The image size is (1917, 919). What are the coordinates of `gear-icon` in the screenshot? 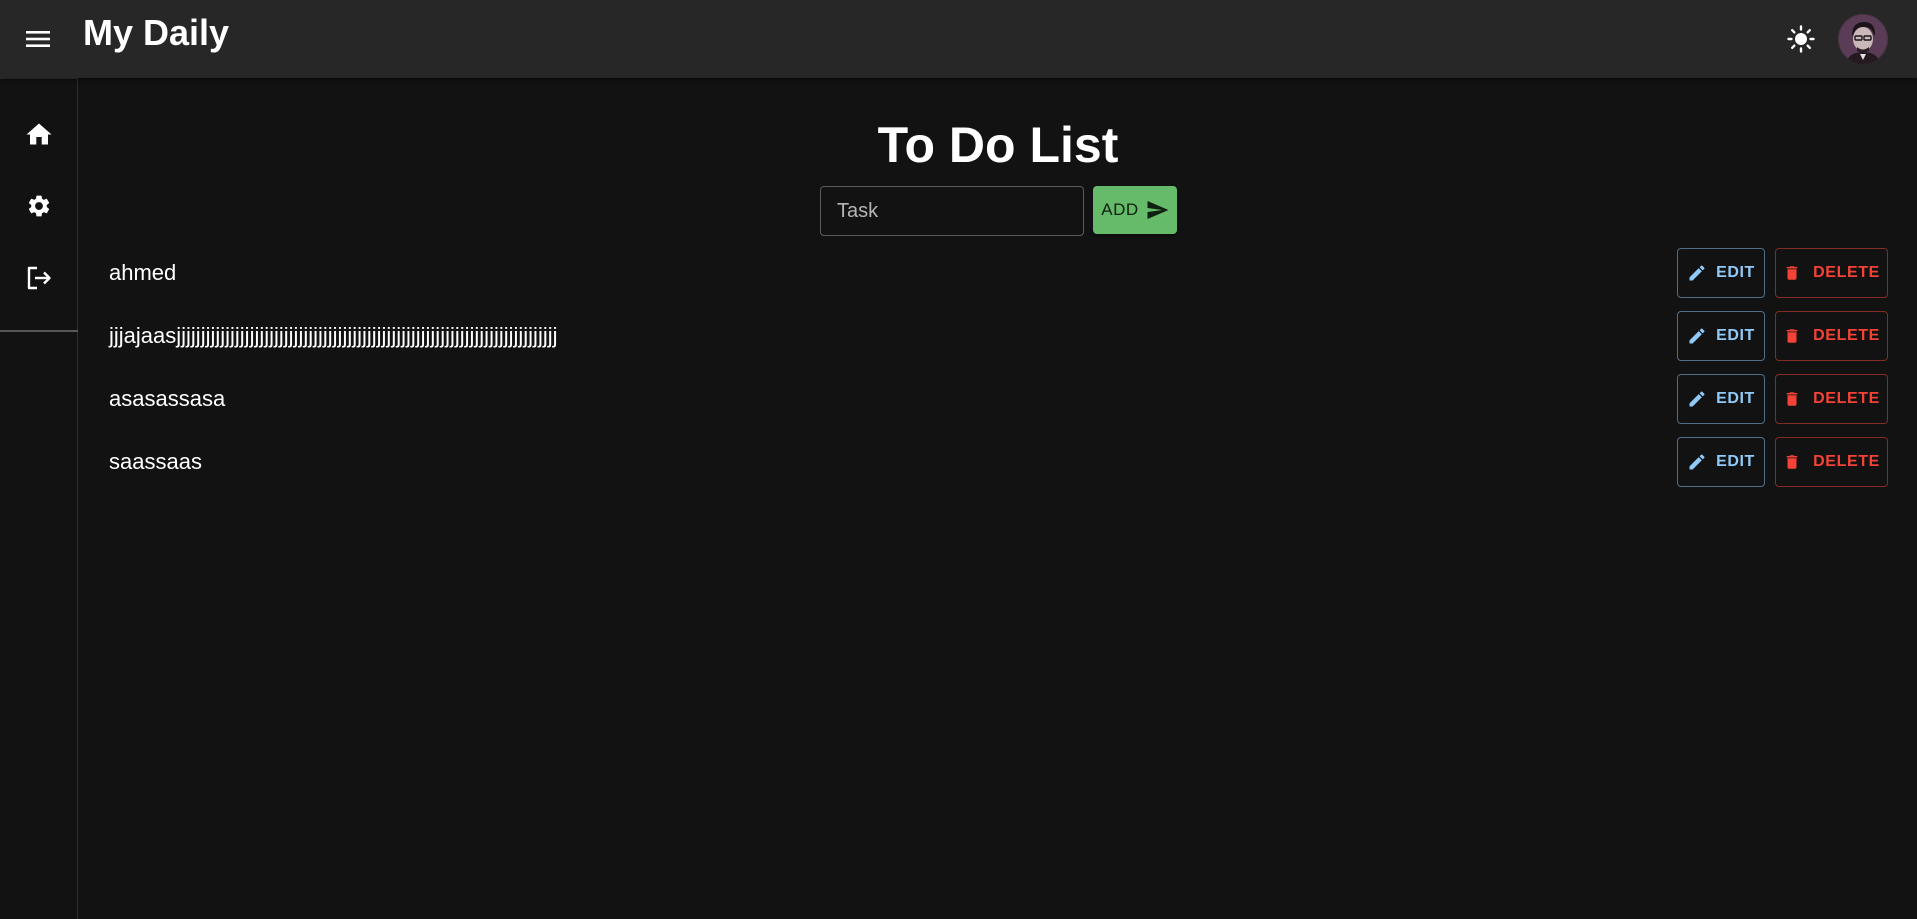 It's located at (39, 206).